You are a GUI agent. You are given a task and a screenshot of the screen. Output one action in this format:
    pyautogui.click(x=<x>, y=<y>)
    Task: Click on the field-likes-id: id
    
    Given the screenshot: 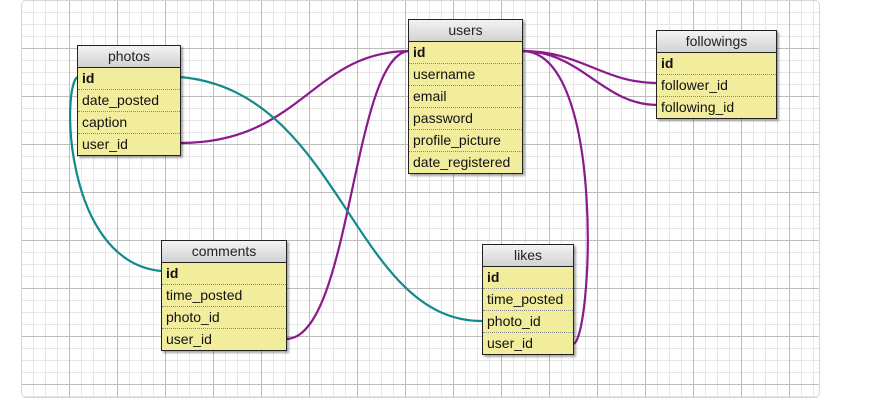 What is the action you would take?
    pyautogui.click(x=528, y=277)
    